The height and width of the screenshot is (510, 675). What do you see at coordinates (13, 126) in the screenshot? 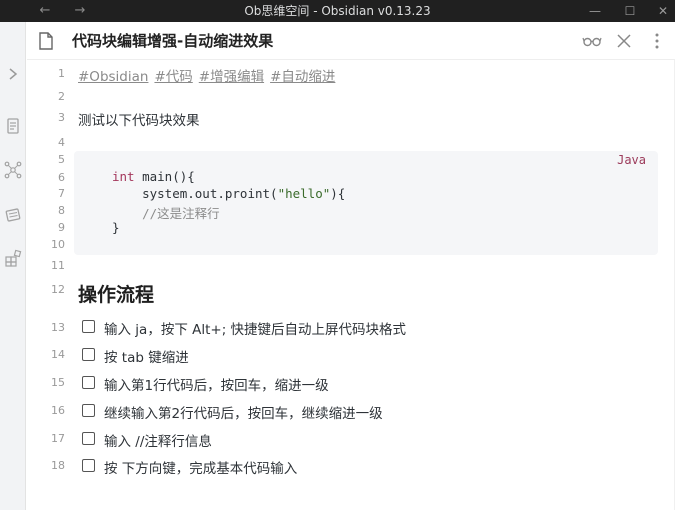
I see `command-icon` at bounding box center [13, 126].